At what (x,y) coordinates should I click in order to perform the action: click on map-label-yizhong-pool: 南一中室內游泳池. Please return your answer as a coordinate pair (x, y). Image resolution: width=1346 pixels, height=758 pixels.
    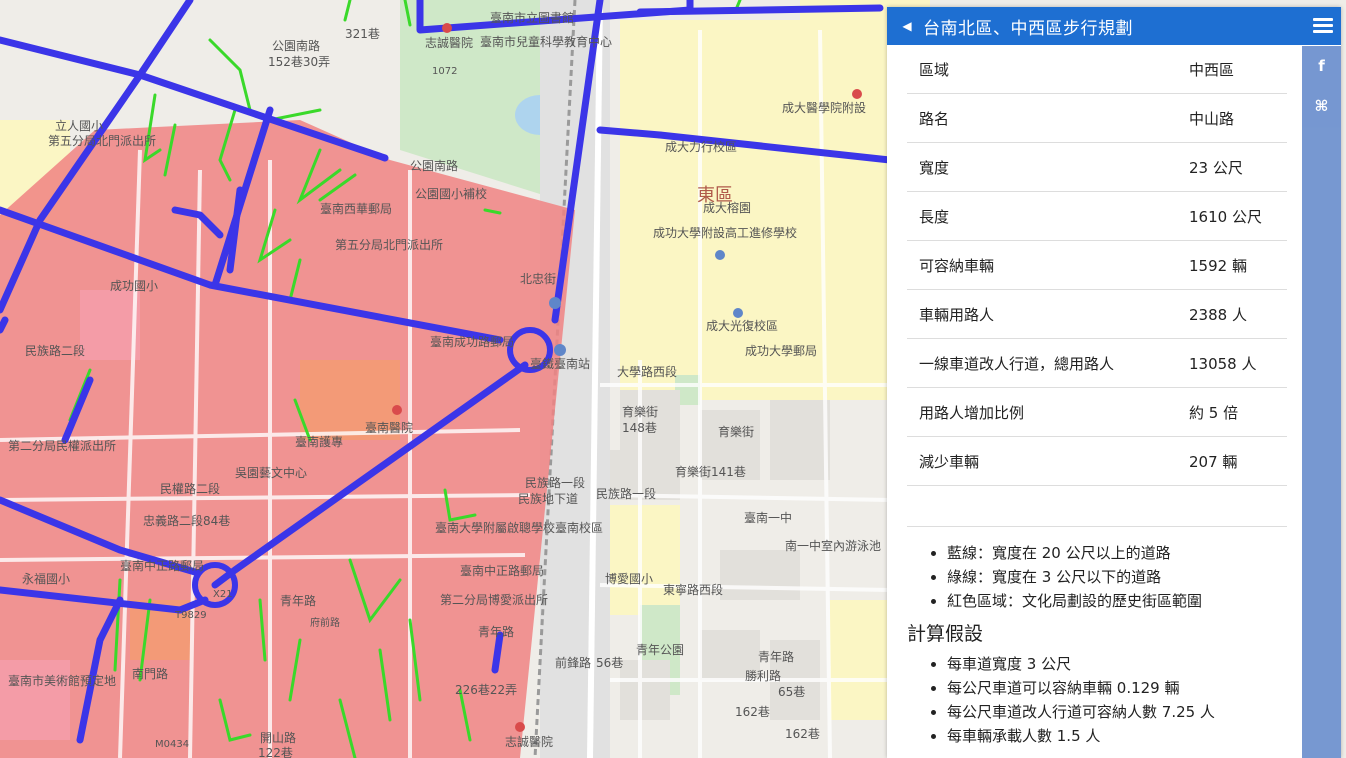
    Looking at the image, I should click on (833, 545).